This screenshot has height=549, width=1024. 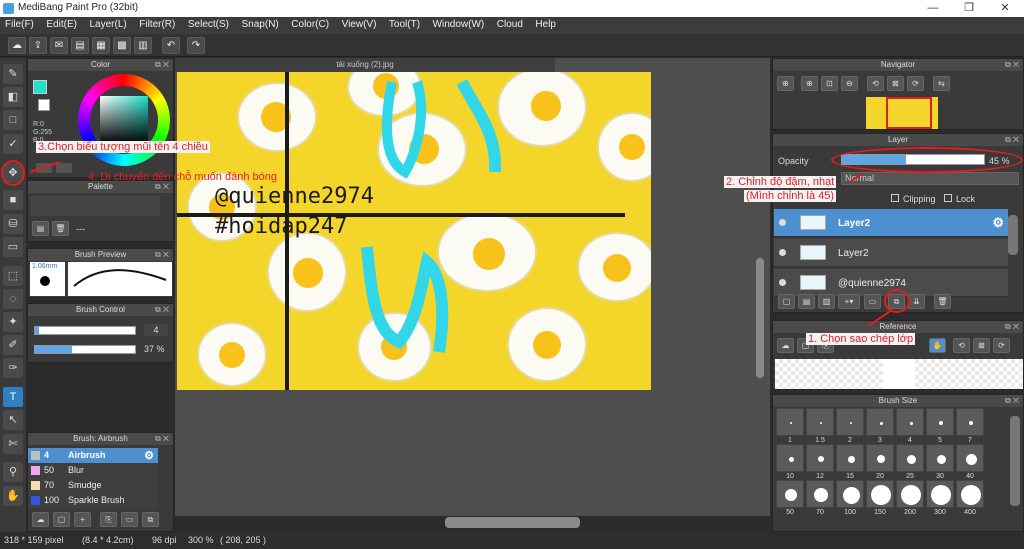 I want to click on rotate-right-icon: ⟳, so click(x=915, y=83).